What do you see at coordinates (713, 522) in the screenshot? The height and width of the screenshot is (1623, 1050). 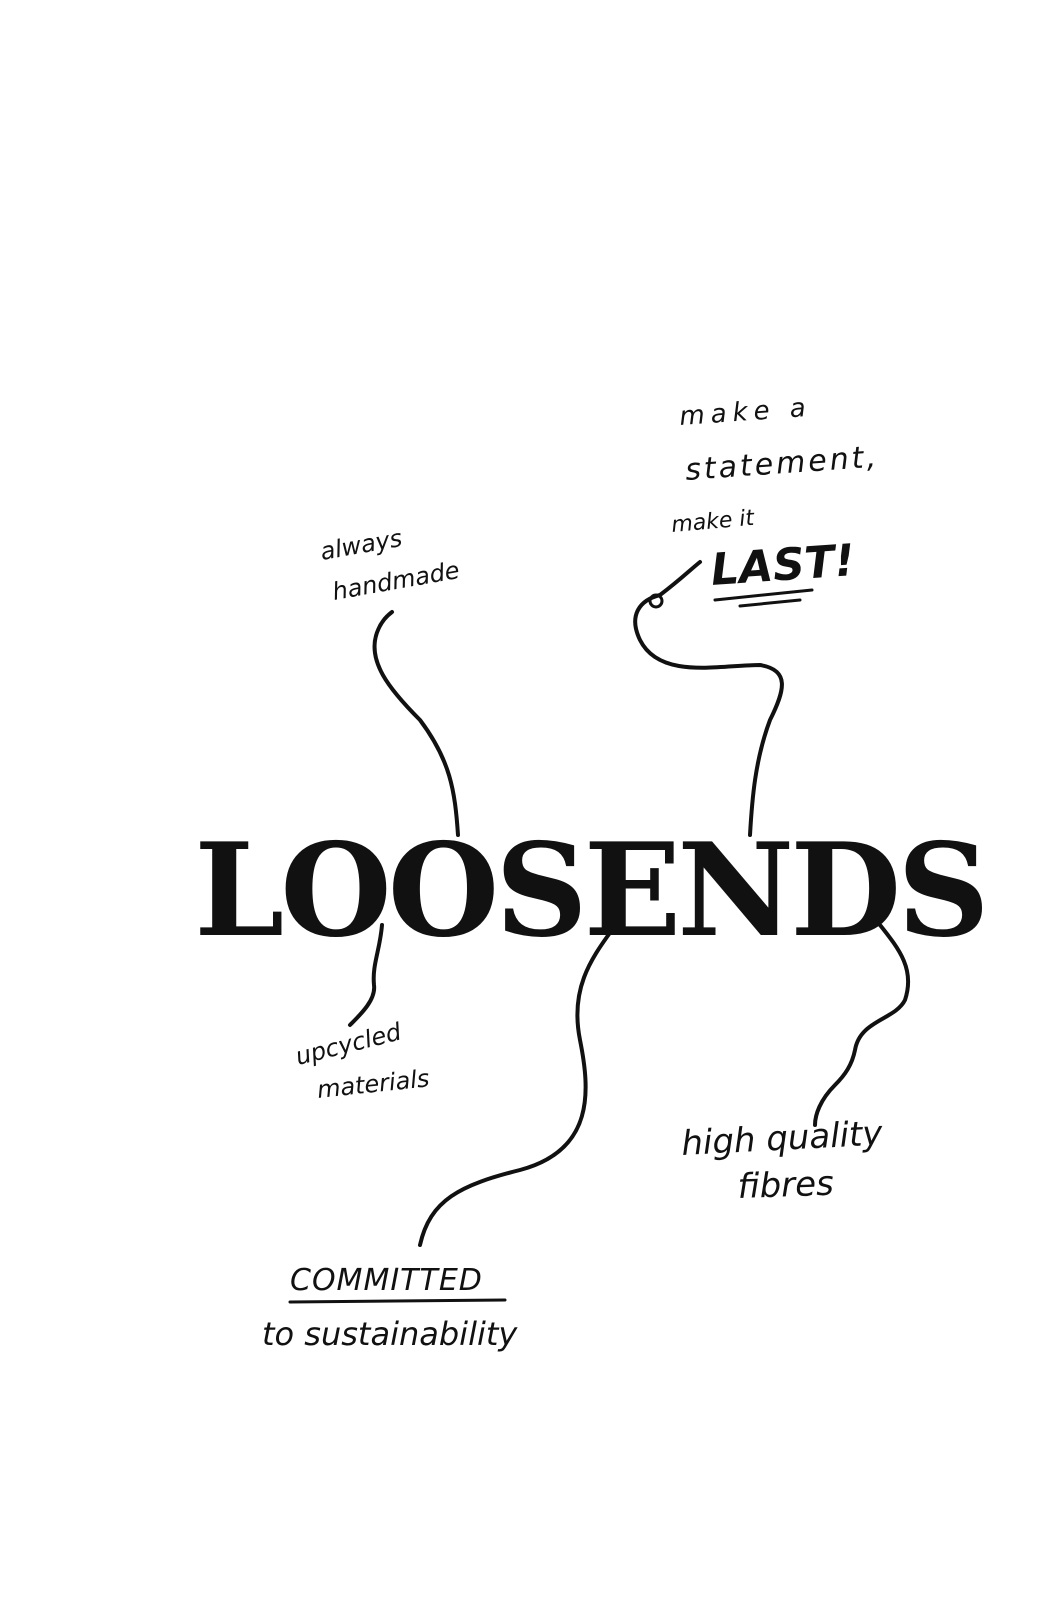 I see `note-statement-line3: make it` at bounding box center [713, 522].